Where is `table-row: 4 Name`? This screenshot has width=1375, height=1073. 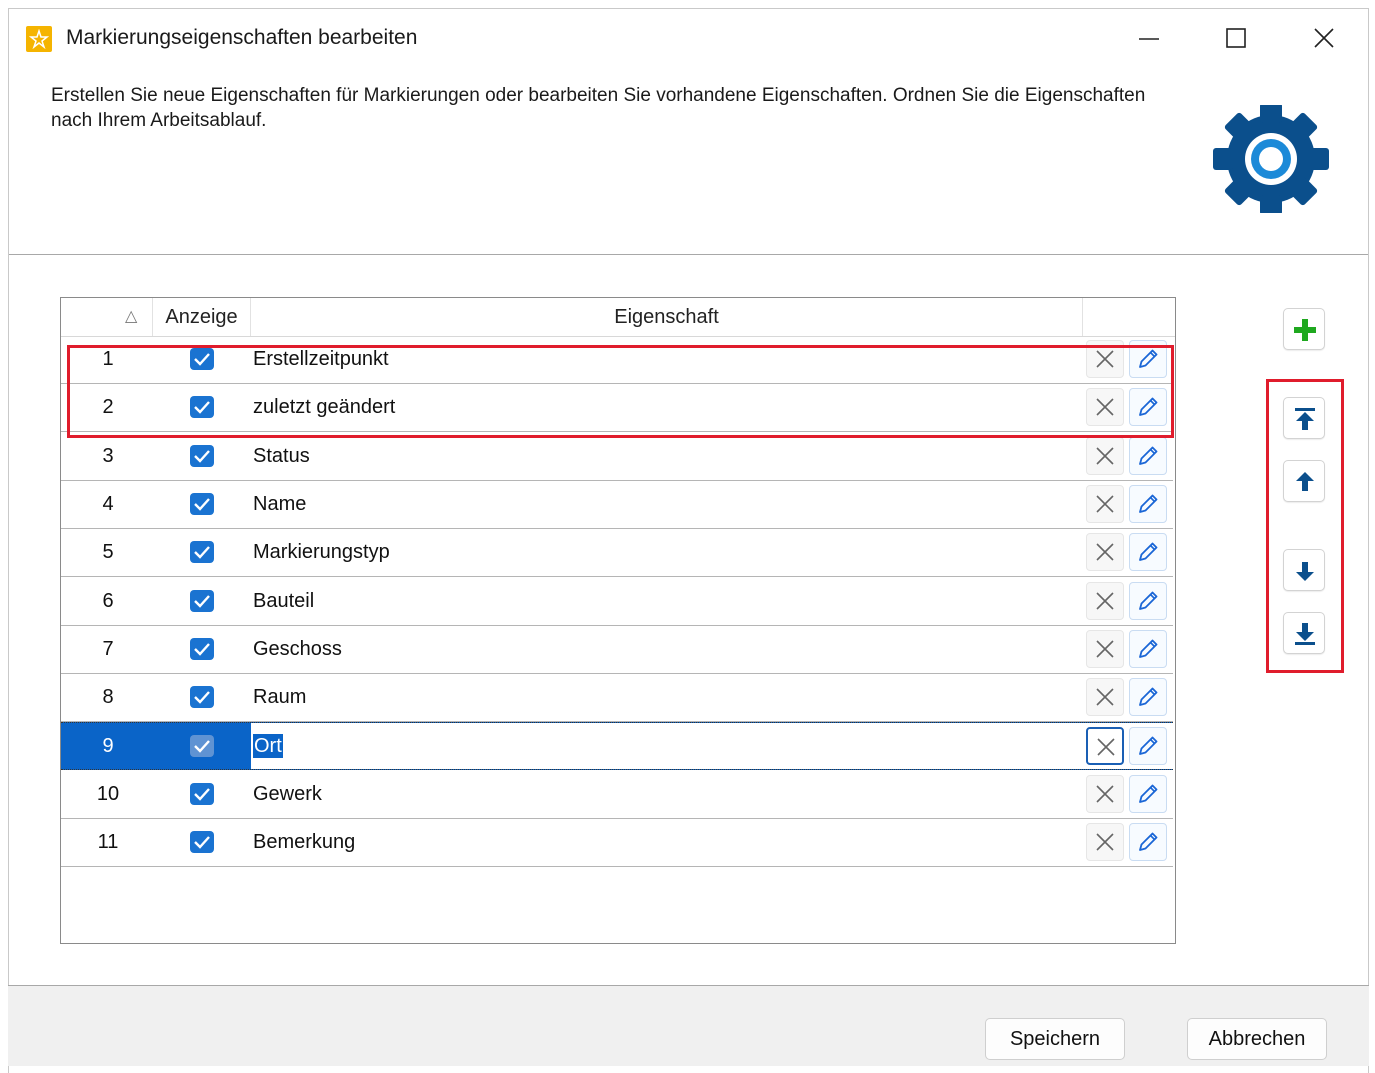 table-row: 4 Name is located at coordinates (617, 505).